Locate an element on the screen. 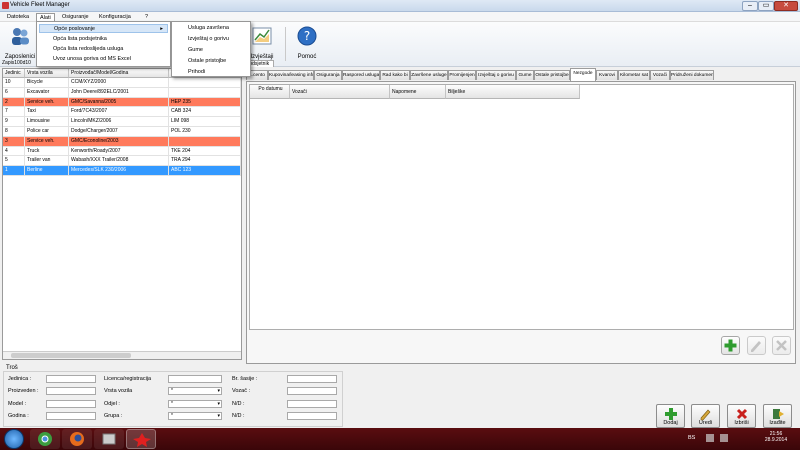 The image size is (800, 450). vehicle-cell-id: 5 is located at coordinates (14, 161).